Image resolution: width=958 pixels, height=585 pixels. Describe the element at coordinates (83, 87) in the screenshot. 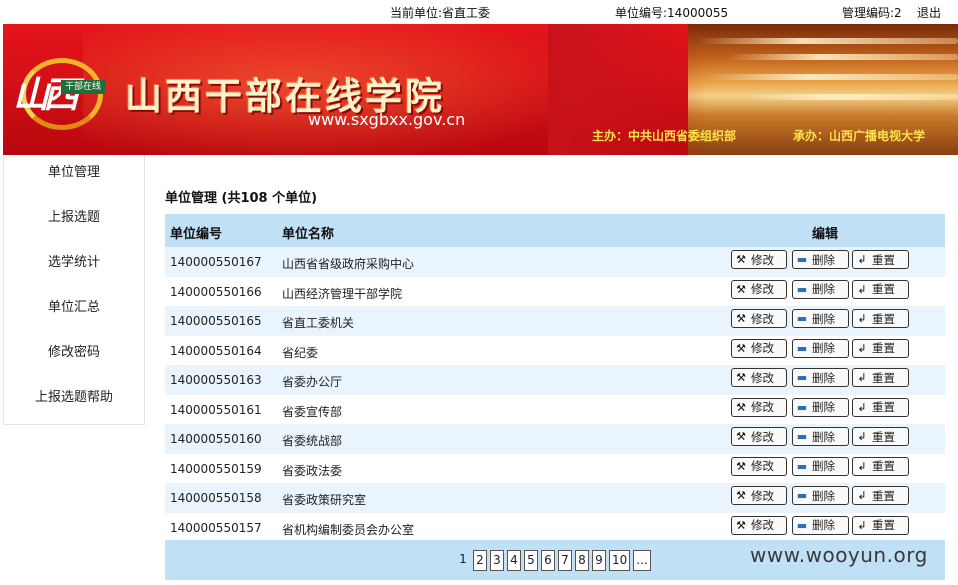

I see `logo-tag: 干部在线` at that location.